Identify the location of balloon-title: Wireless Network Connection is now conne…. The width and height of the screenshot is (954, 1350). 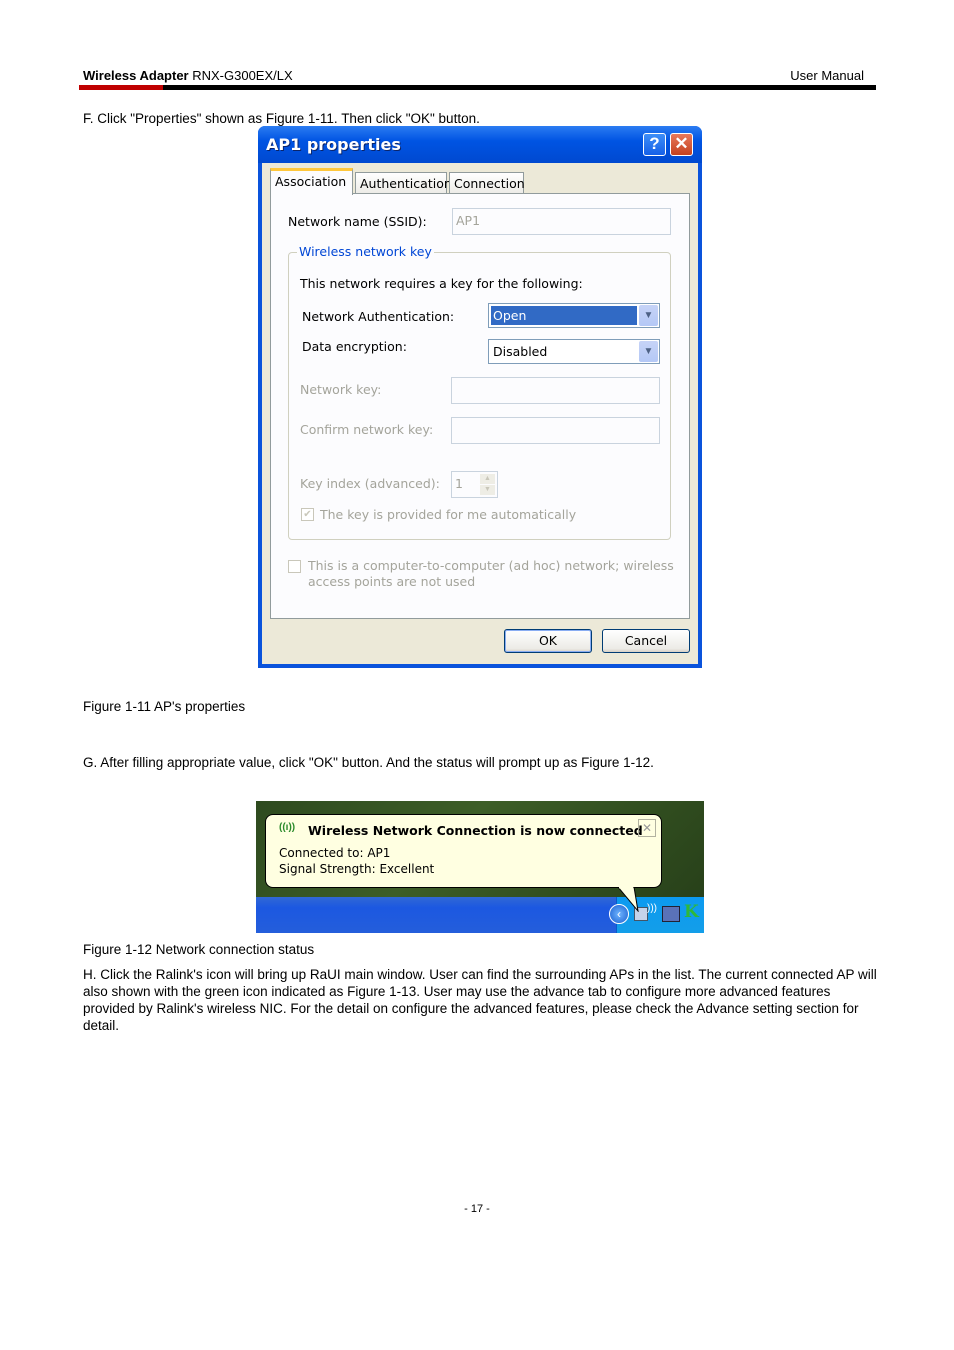
(475, 830).